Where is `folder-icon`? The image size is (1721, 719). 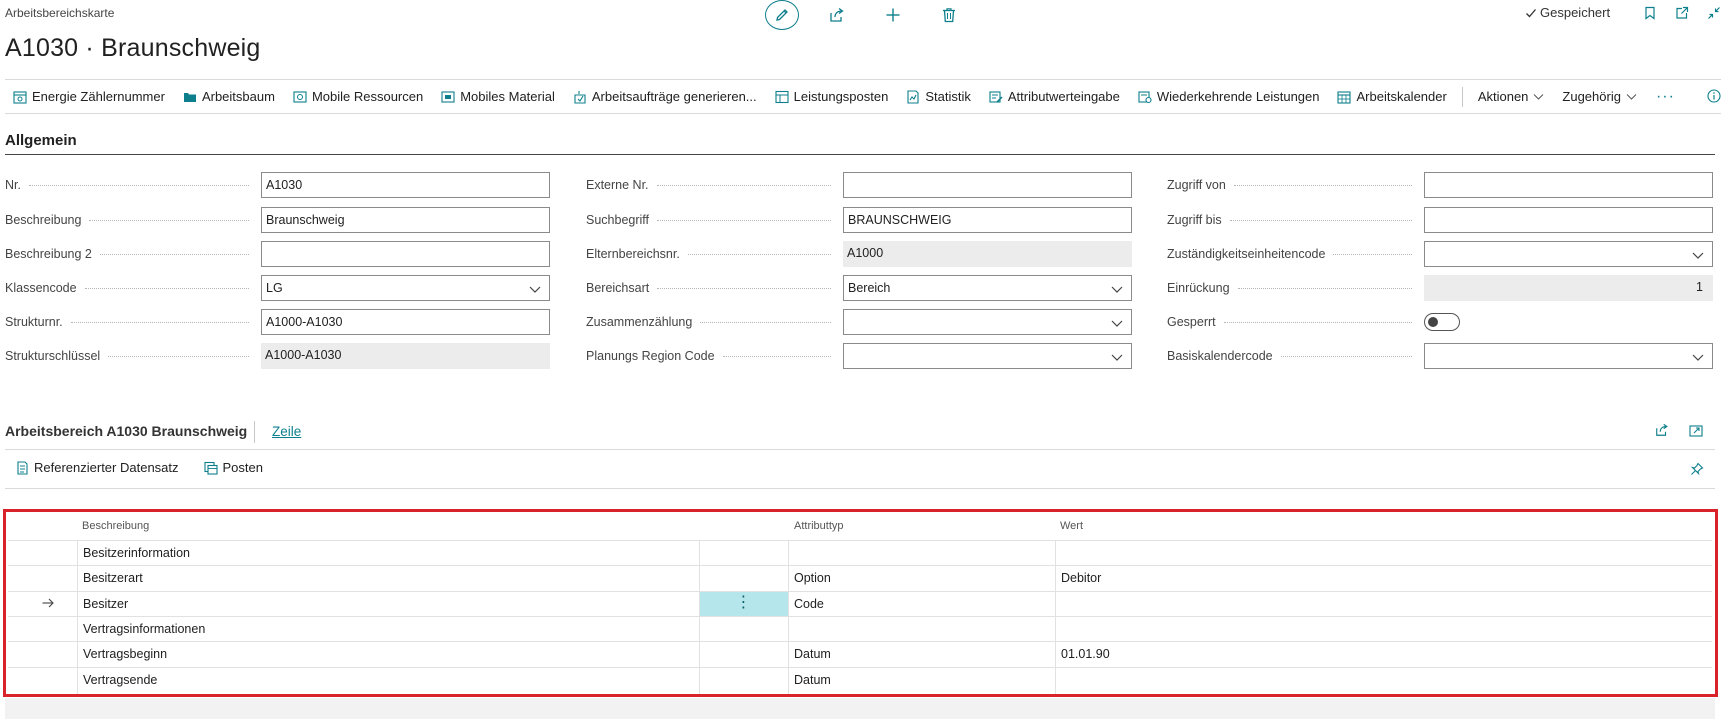
folder-icon is located at coordinates (189, 97).